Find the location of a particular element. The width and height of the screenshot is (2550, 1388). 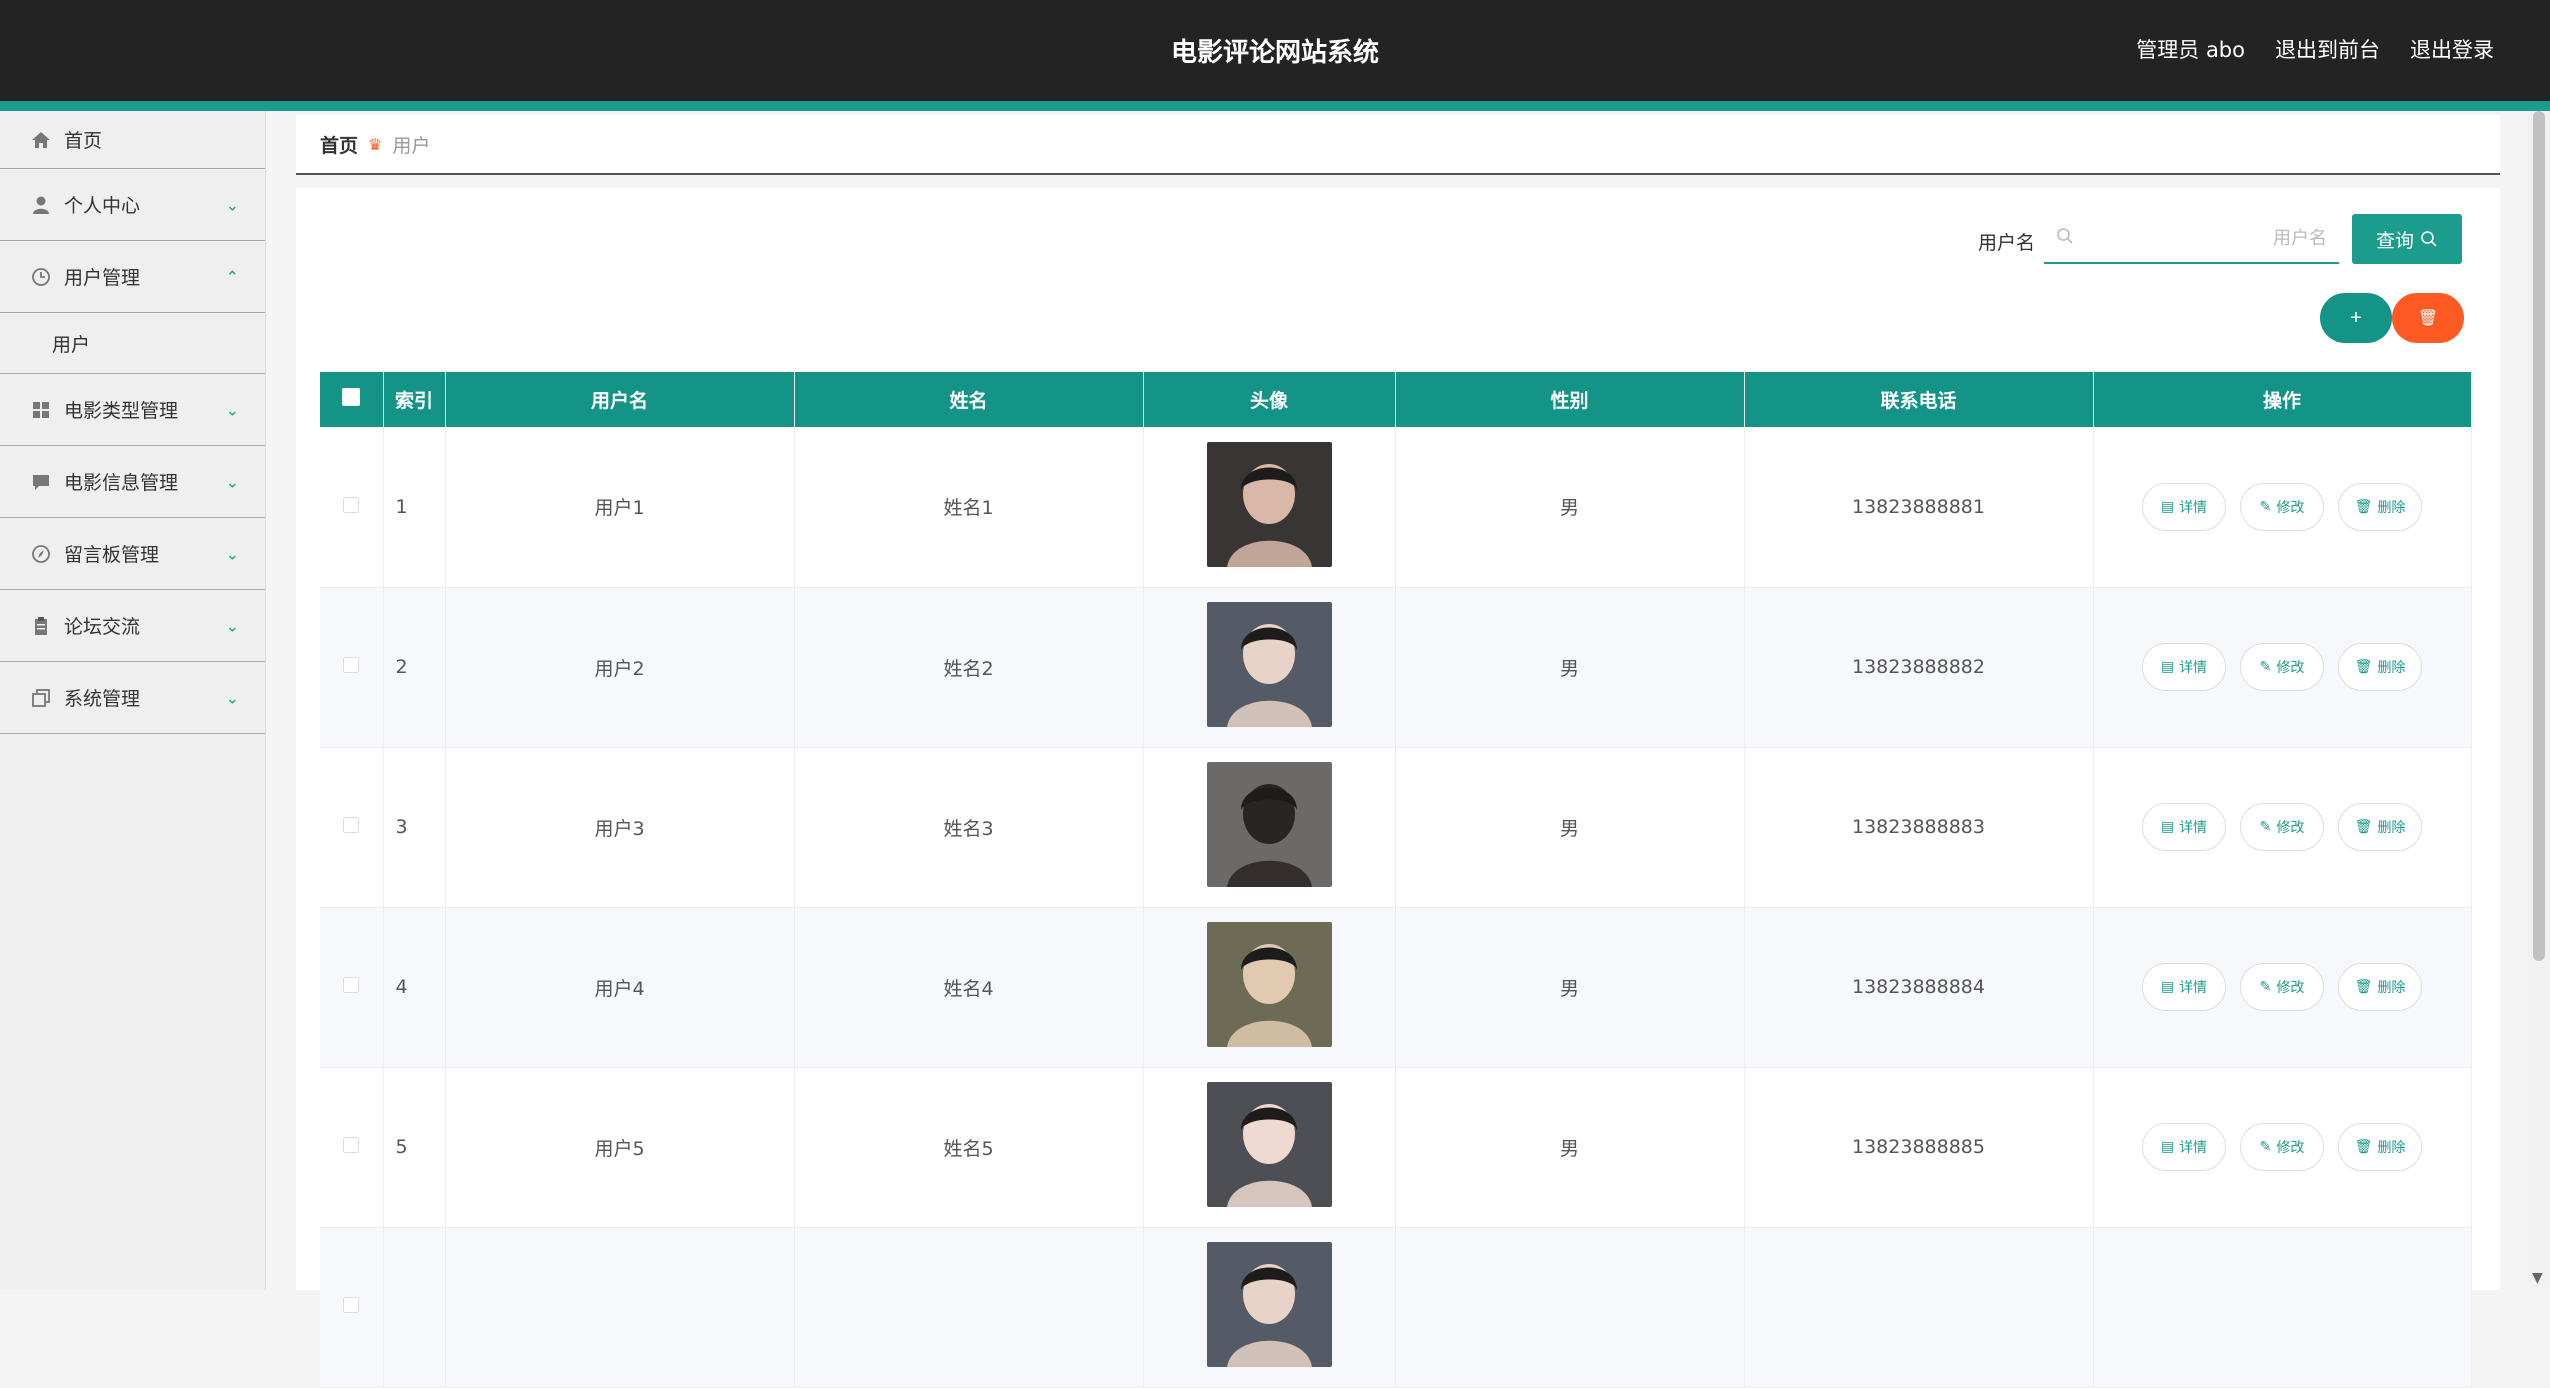

scroll-down-arrow-icon: ▼ is located at coordinates (2537, 1278).